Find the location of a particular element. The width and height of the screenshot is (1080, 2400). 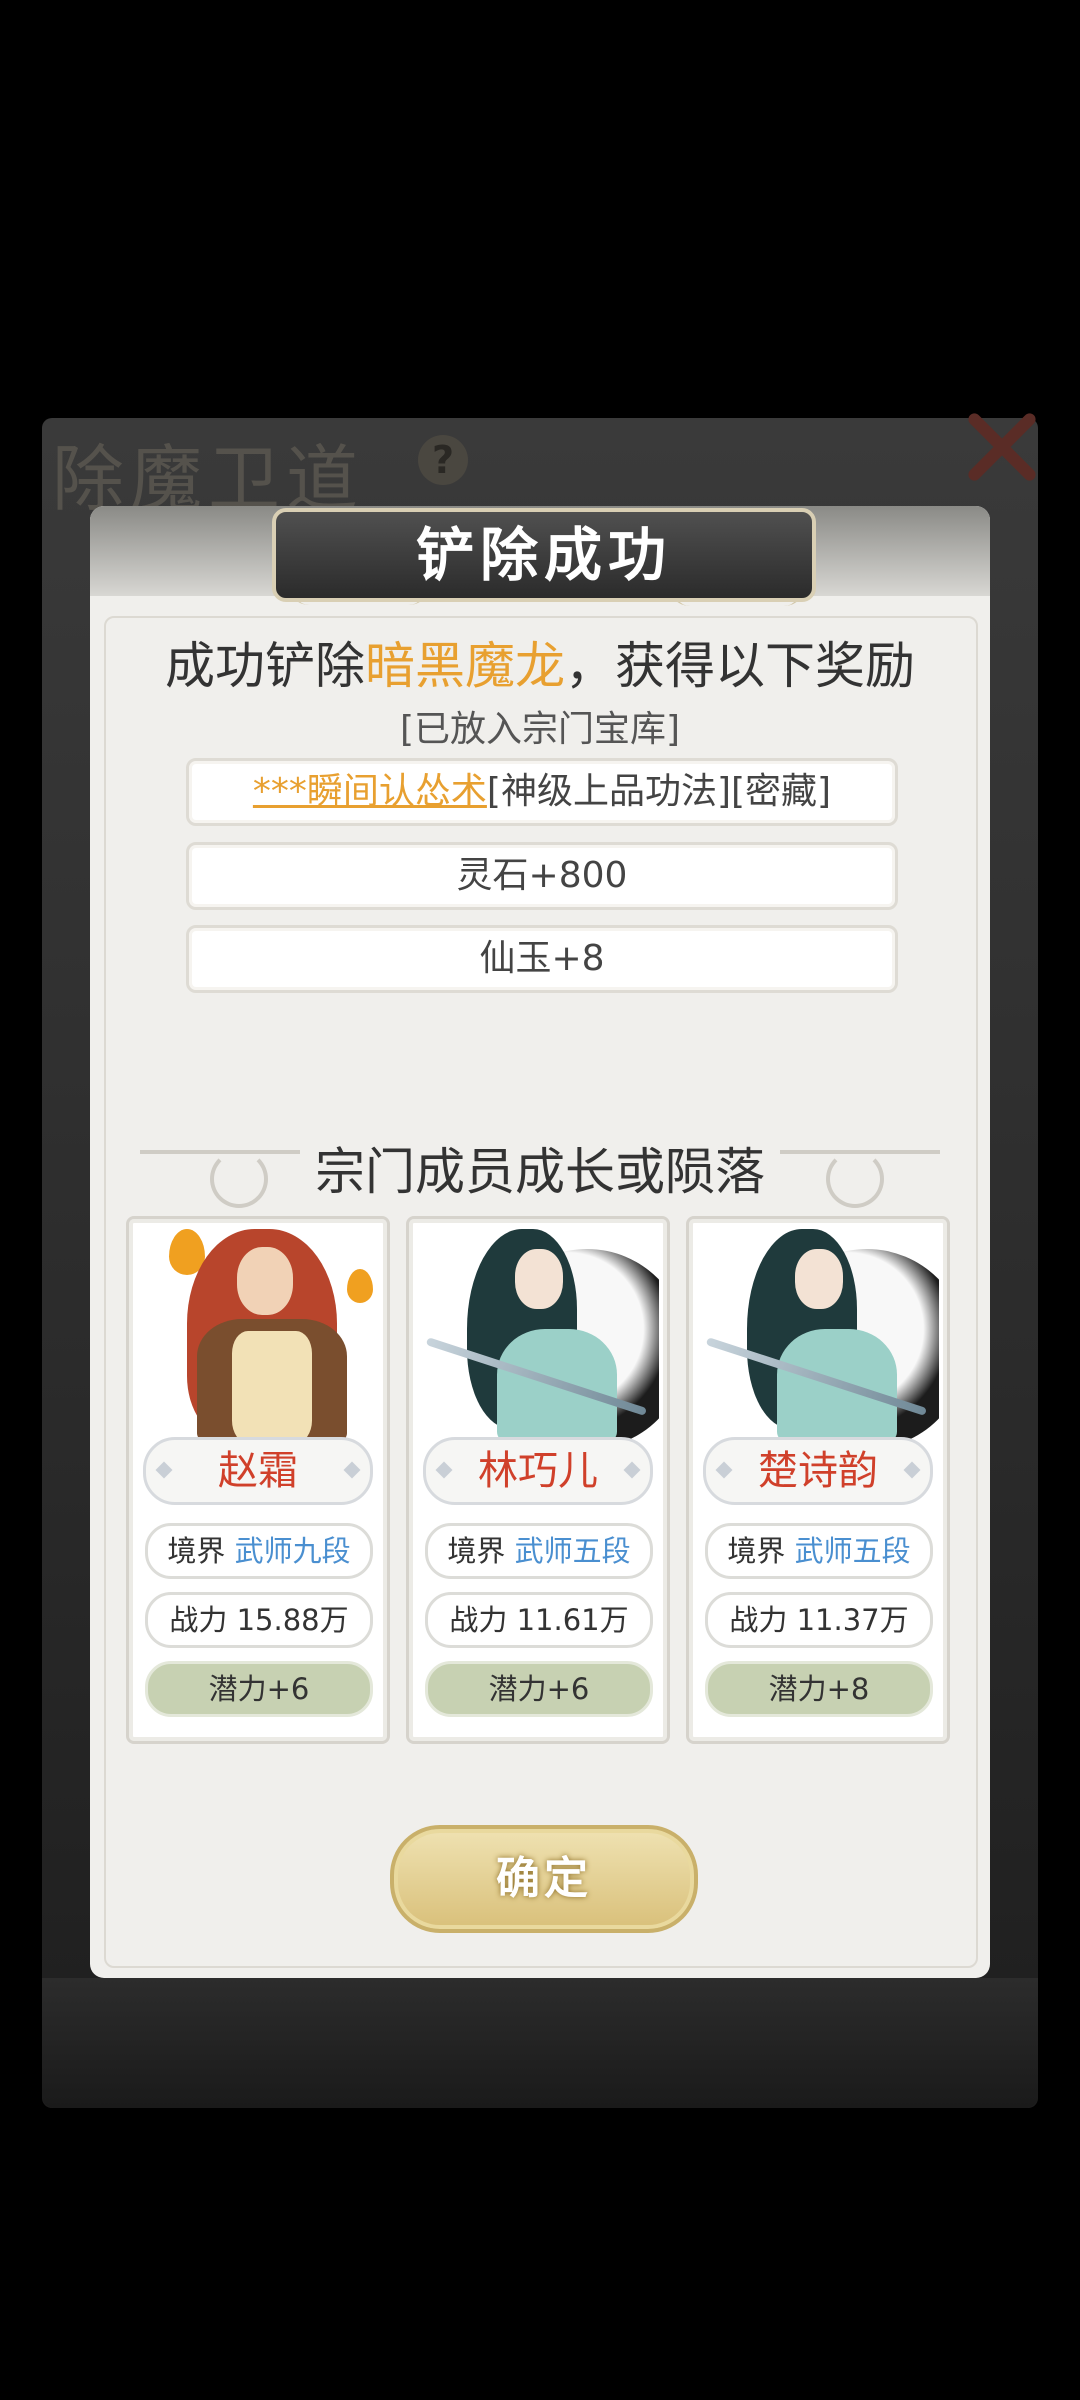

member-card: 赵霜 境界 武师九段 战力 15.88万 潜力+6 is located at coordinates (258, 1480).